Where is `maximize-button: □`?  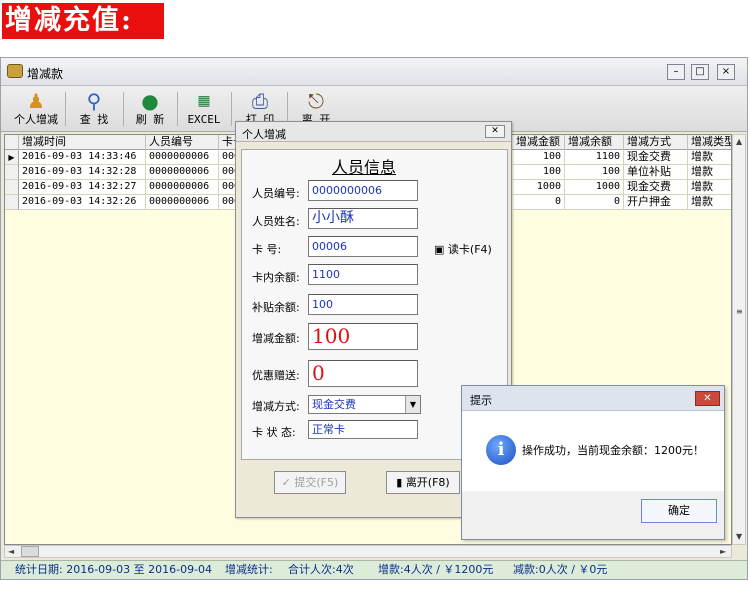
maximize-button: □ is located at coordinates (700, 72).